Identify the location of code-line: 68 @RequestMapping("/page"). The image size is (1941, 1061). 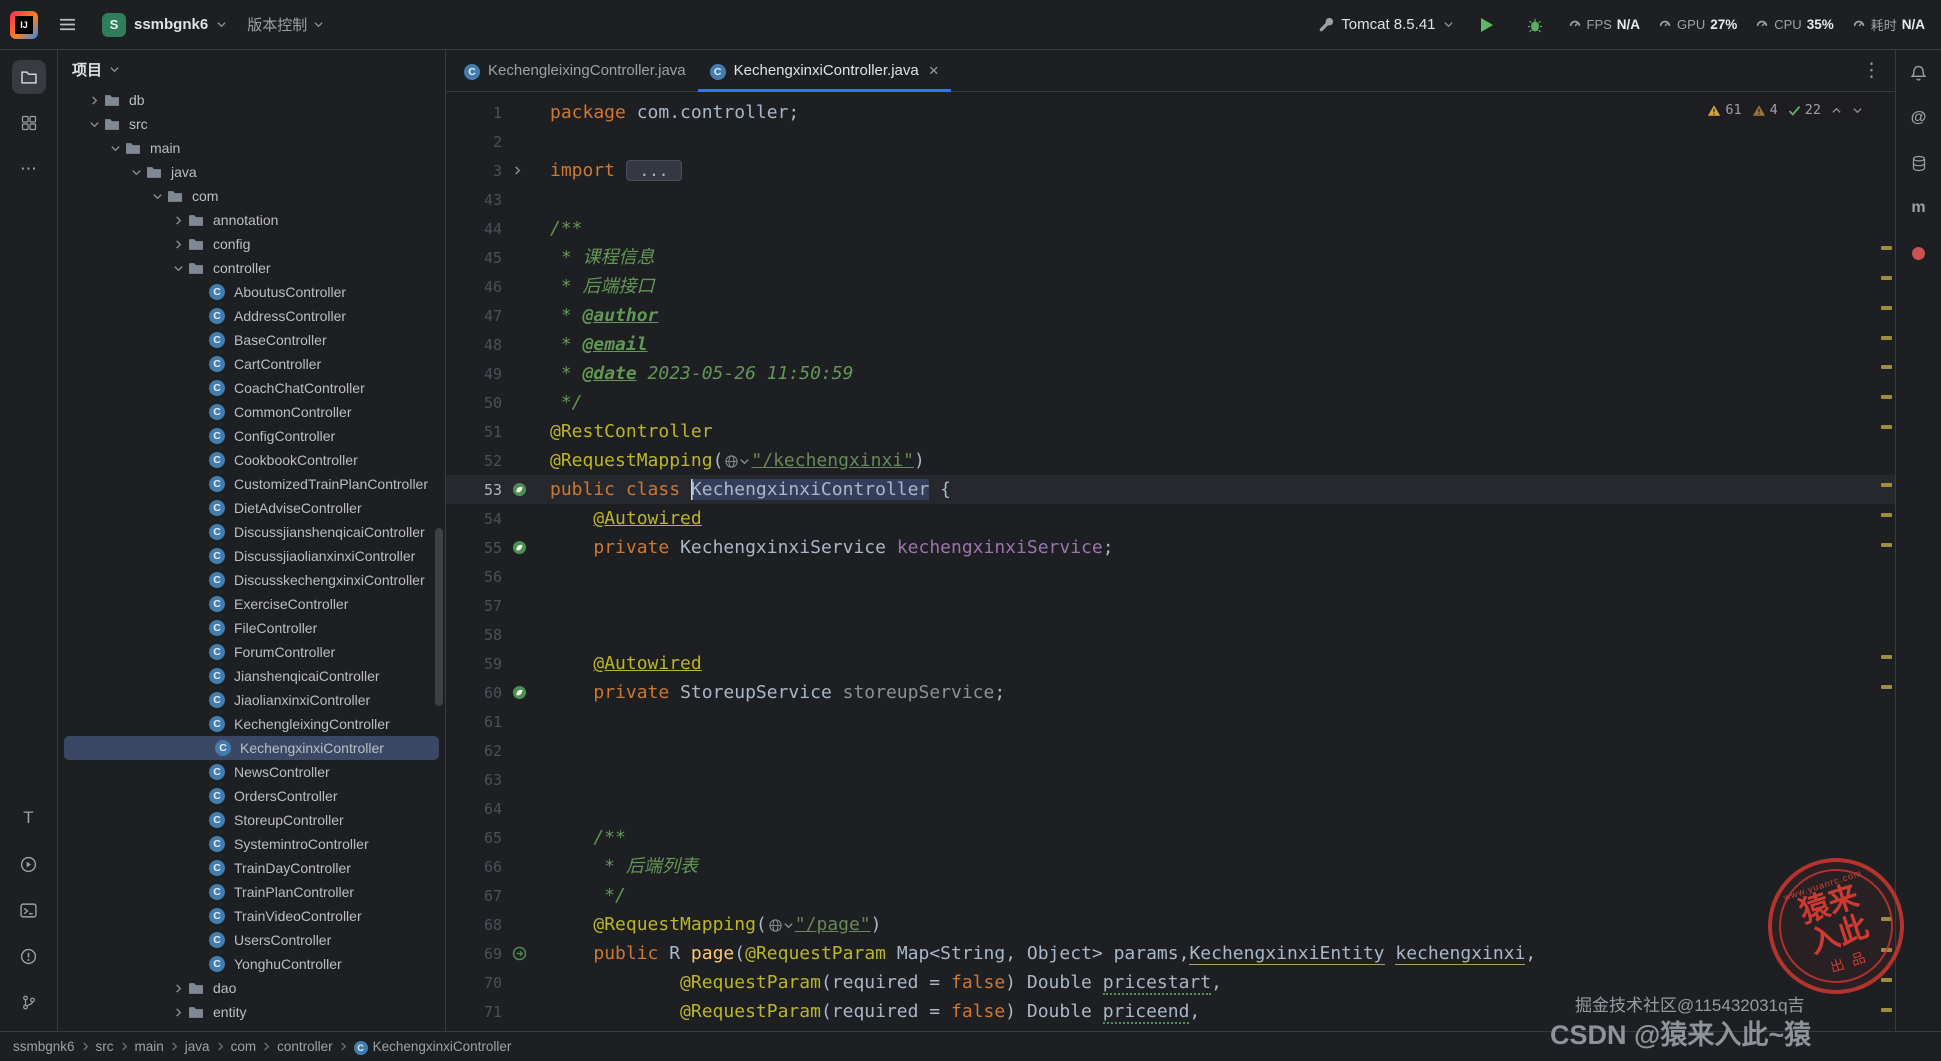
(1170, 924).